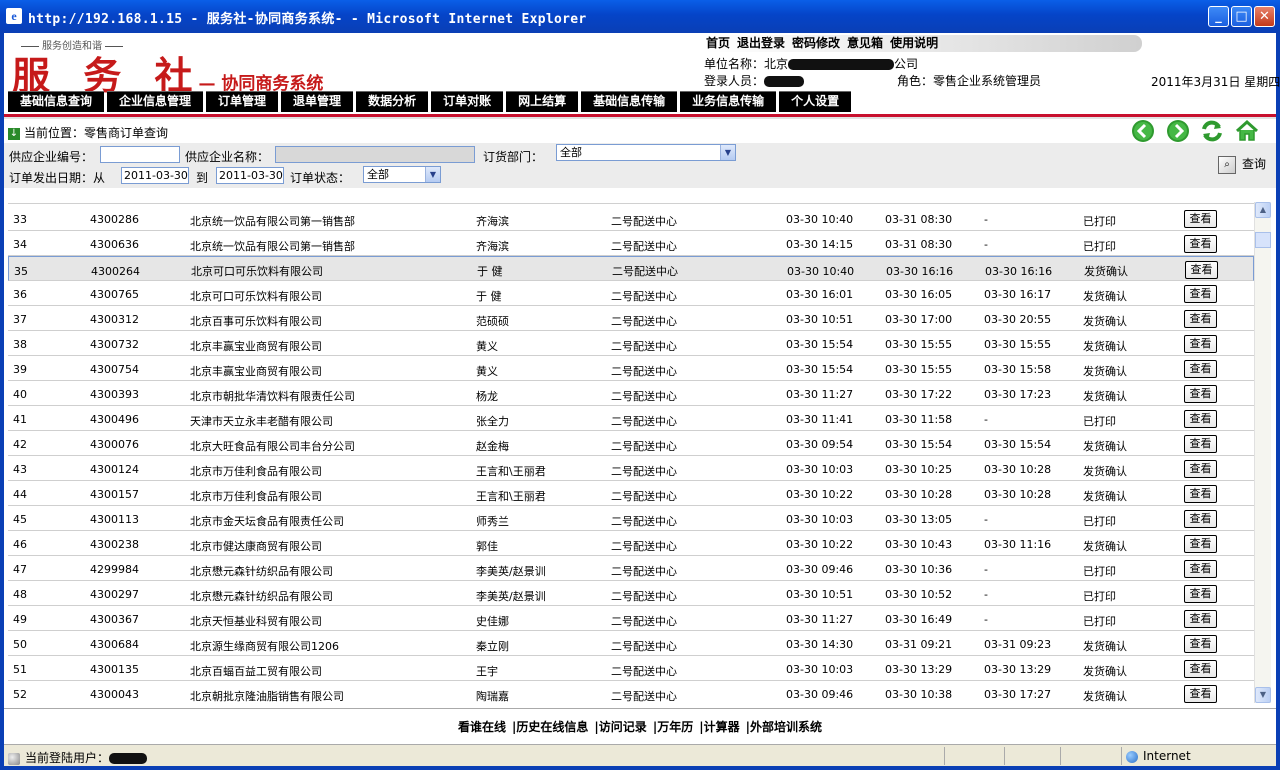  Describe the element at coordinates (811, 63) in the screenshot. I see `unit-name: 单位名称：北京 公司` at that location.